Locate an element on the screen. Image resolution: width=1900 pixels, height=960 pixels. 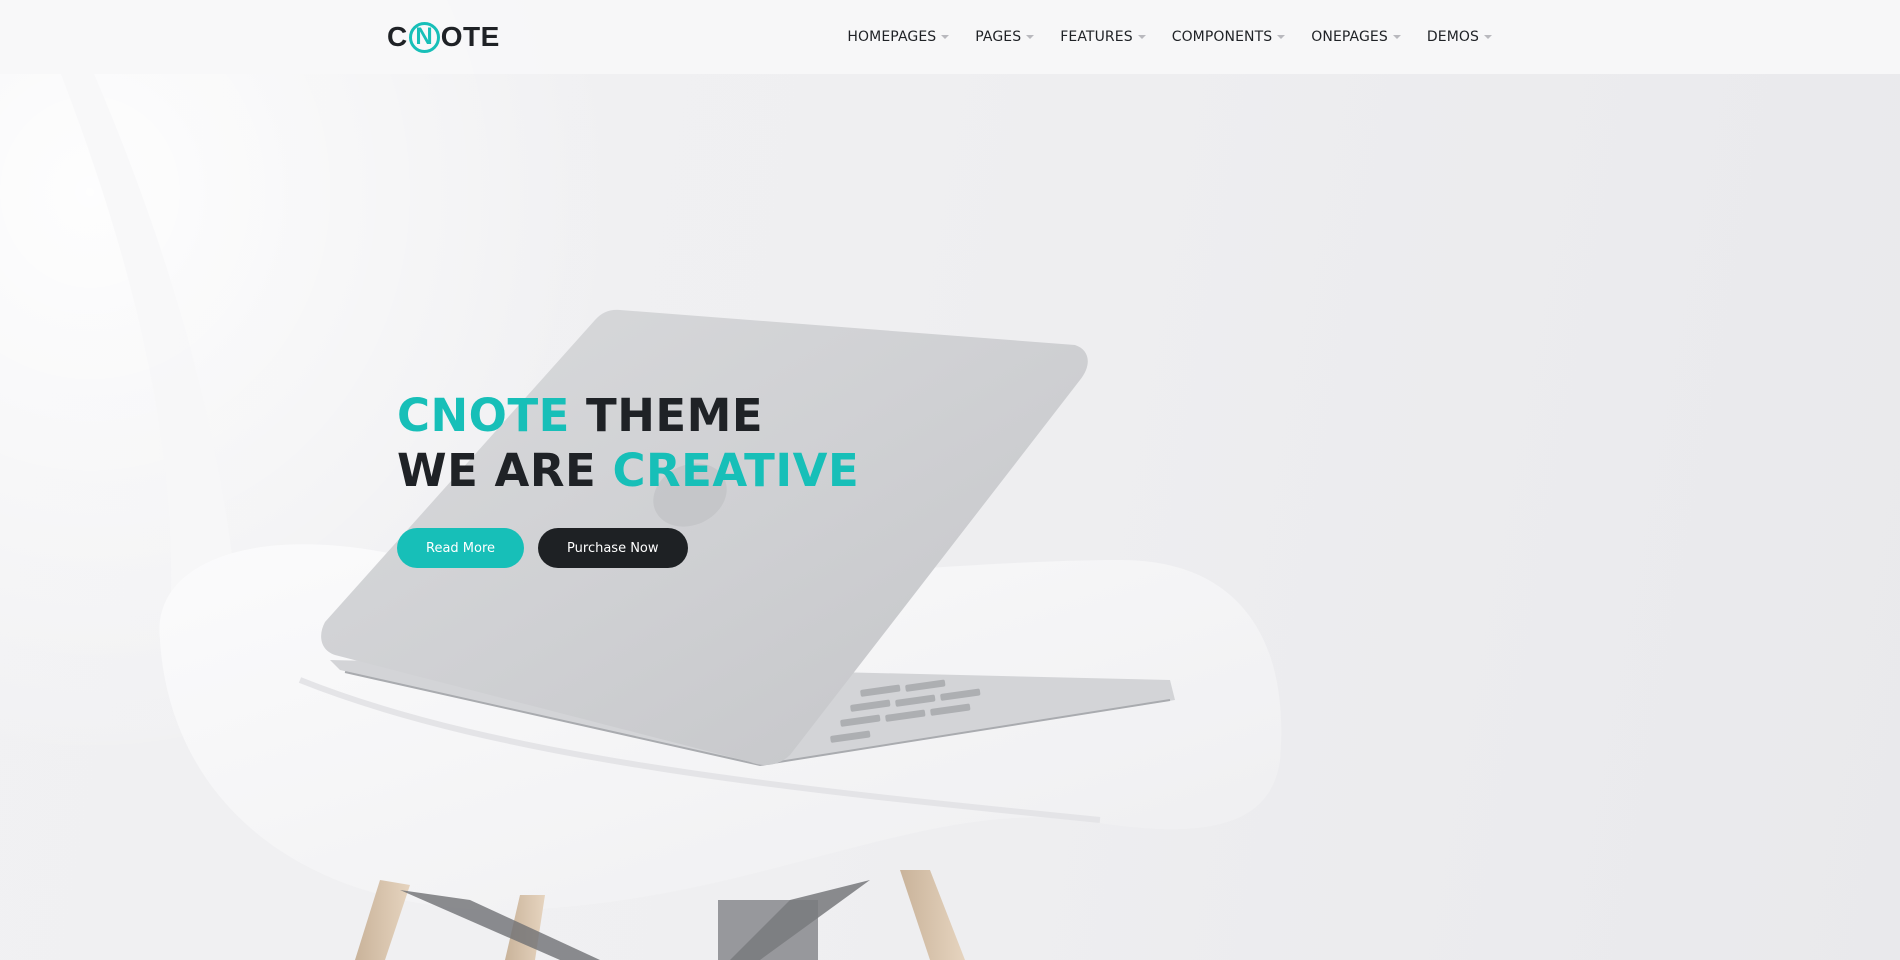
nav-item-label: DEMOS is located at coordinates (1452, 37).